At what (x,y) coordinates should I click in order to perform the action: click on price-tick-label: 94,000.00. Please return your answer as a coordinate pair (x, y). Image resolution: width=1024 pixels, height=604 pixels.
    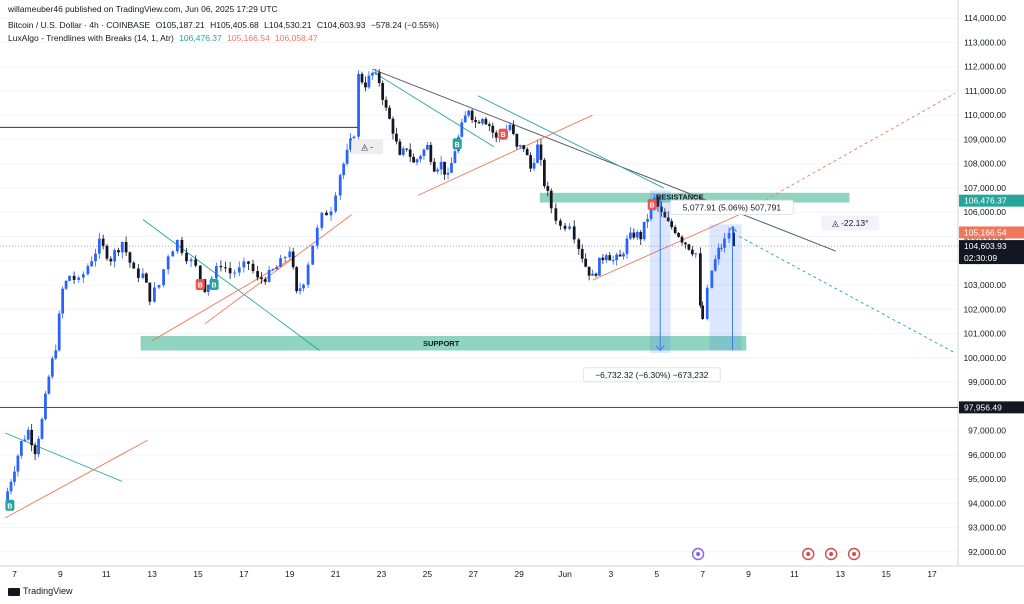
    Looking at the image, I should click on (987, 503).